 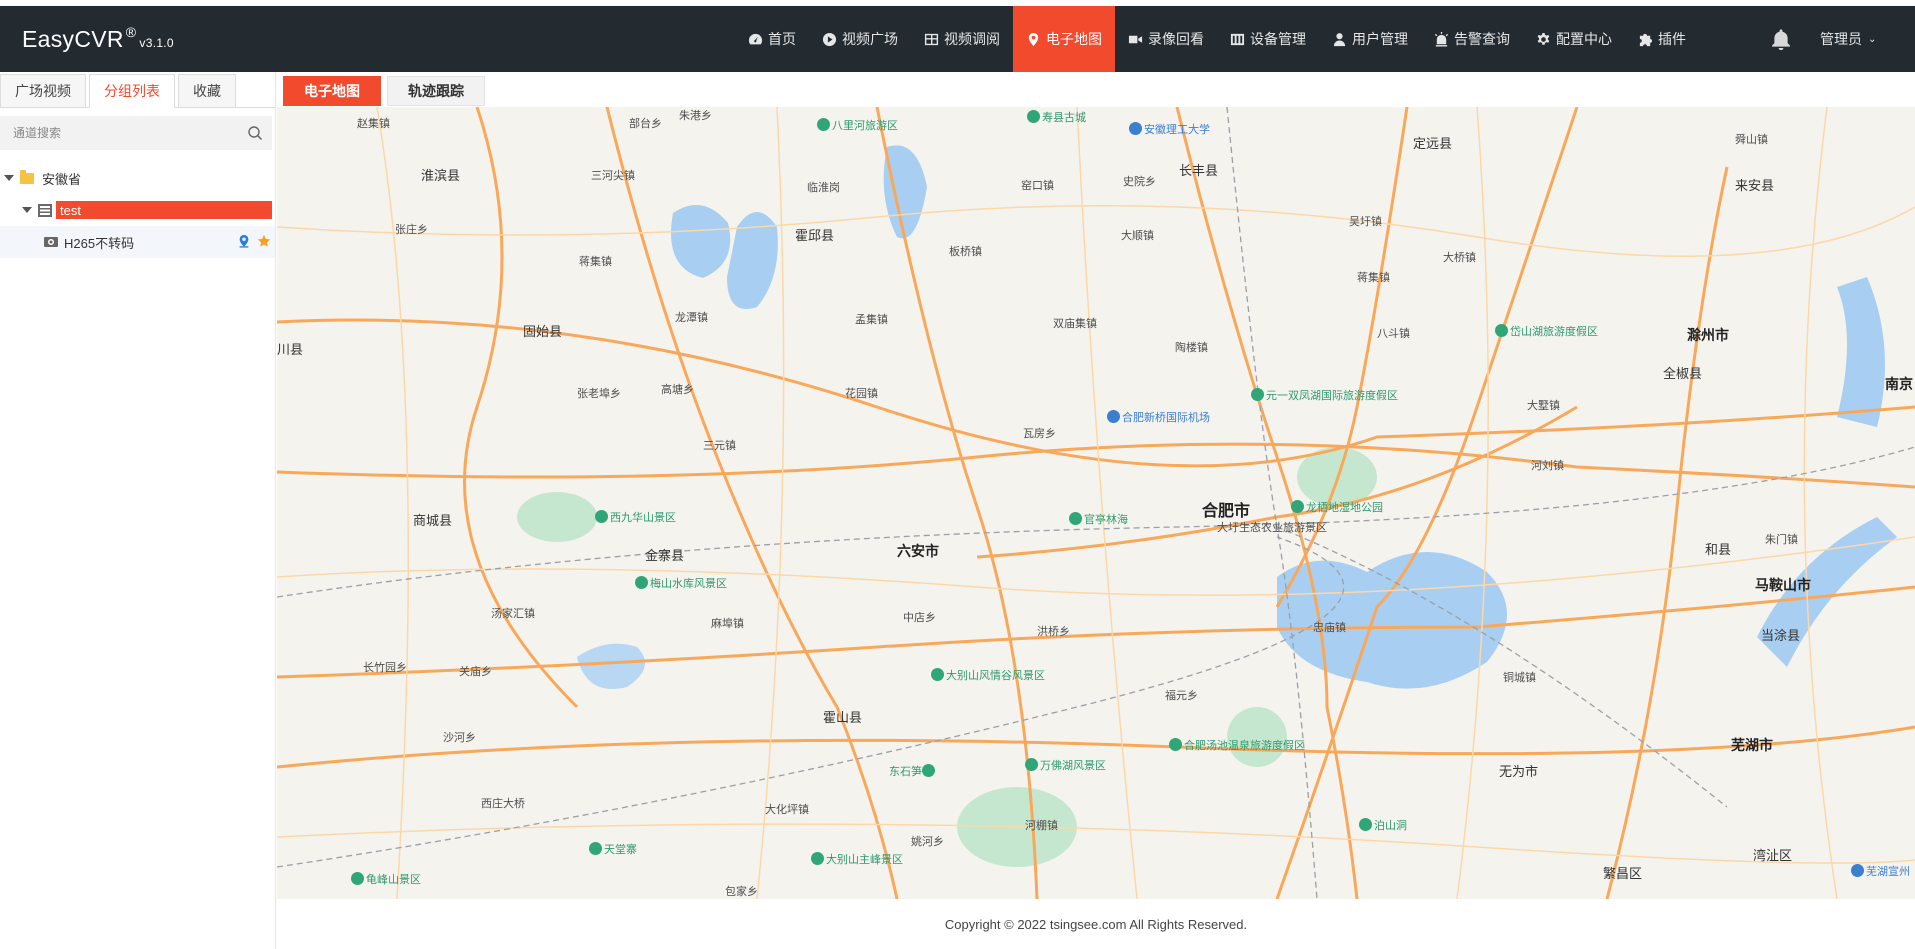 What do you see at coordinates (782, 39) in the screenshot?
I see `nav-item-label: 首页` at bounding box center [782, 39].